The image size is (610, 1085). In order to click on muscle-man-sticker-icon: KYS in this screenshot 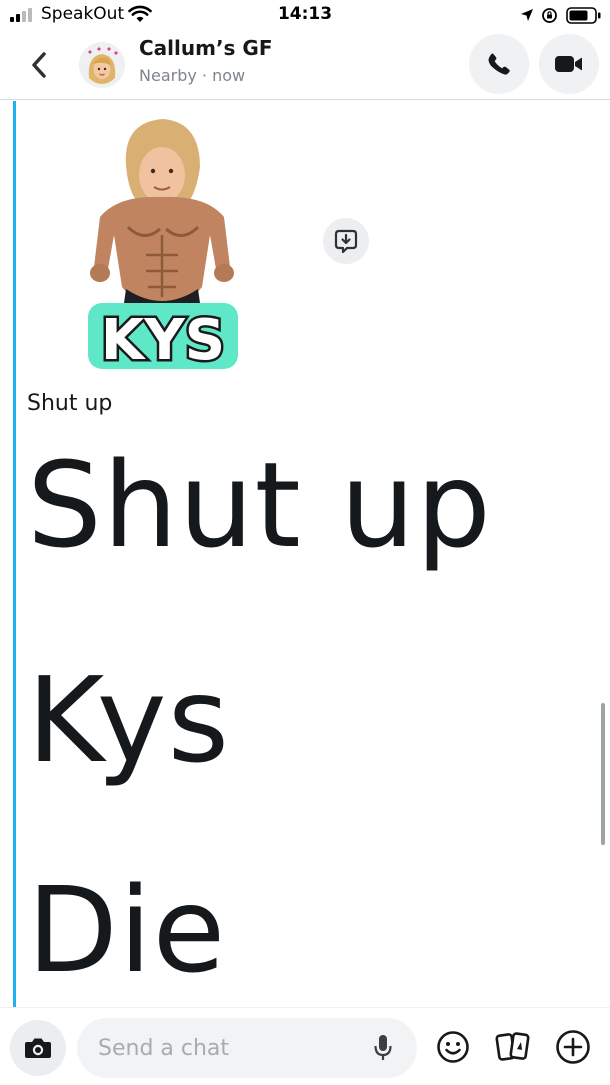, I will do `click(163, 247)`.